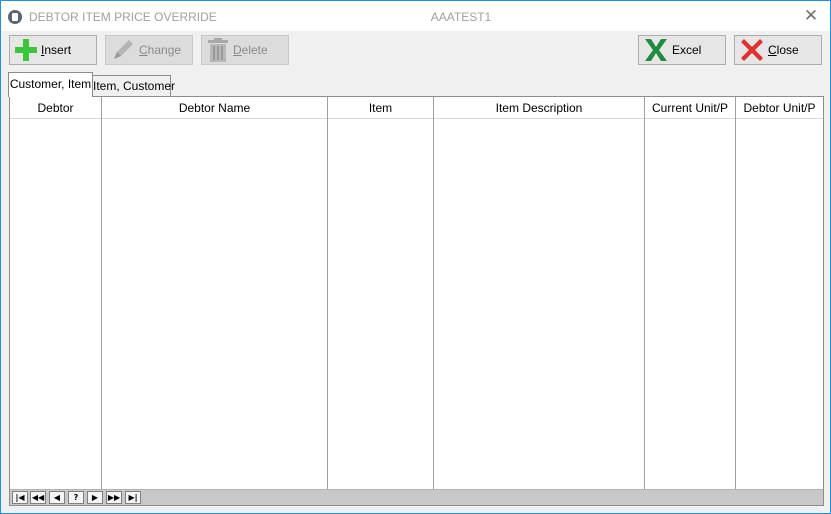  I want to click on column-header-current-unit-price: Current Unit/P, so click(690, 108).